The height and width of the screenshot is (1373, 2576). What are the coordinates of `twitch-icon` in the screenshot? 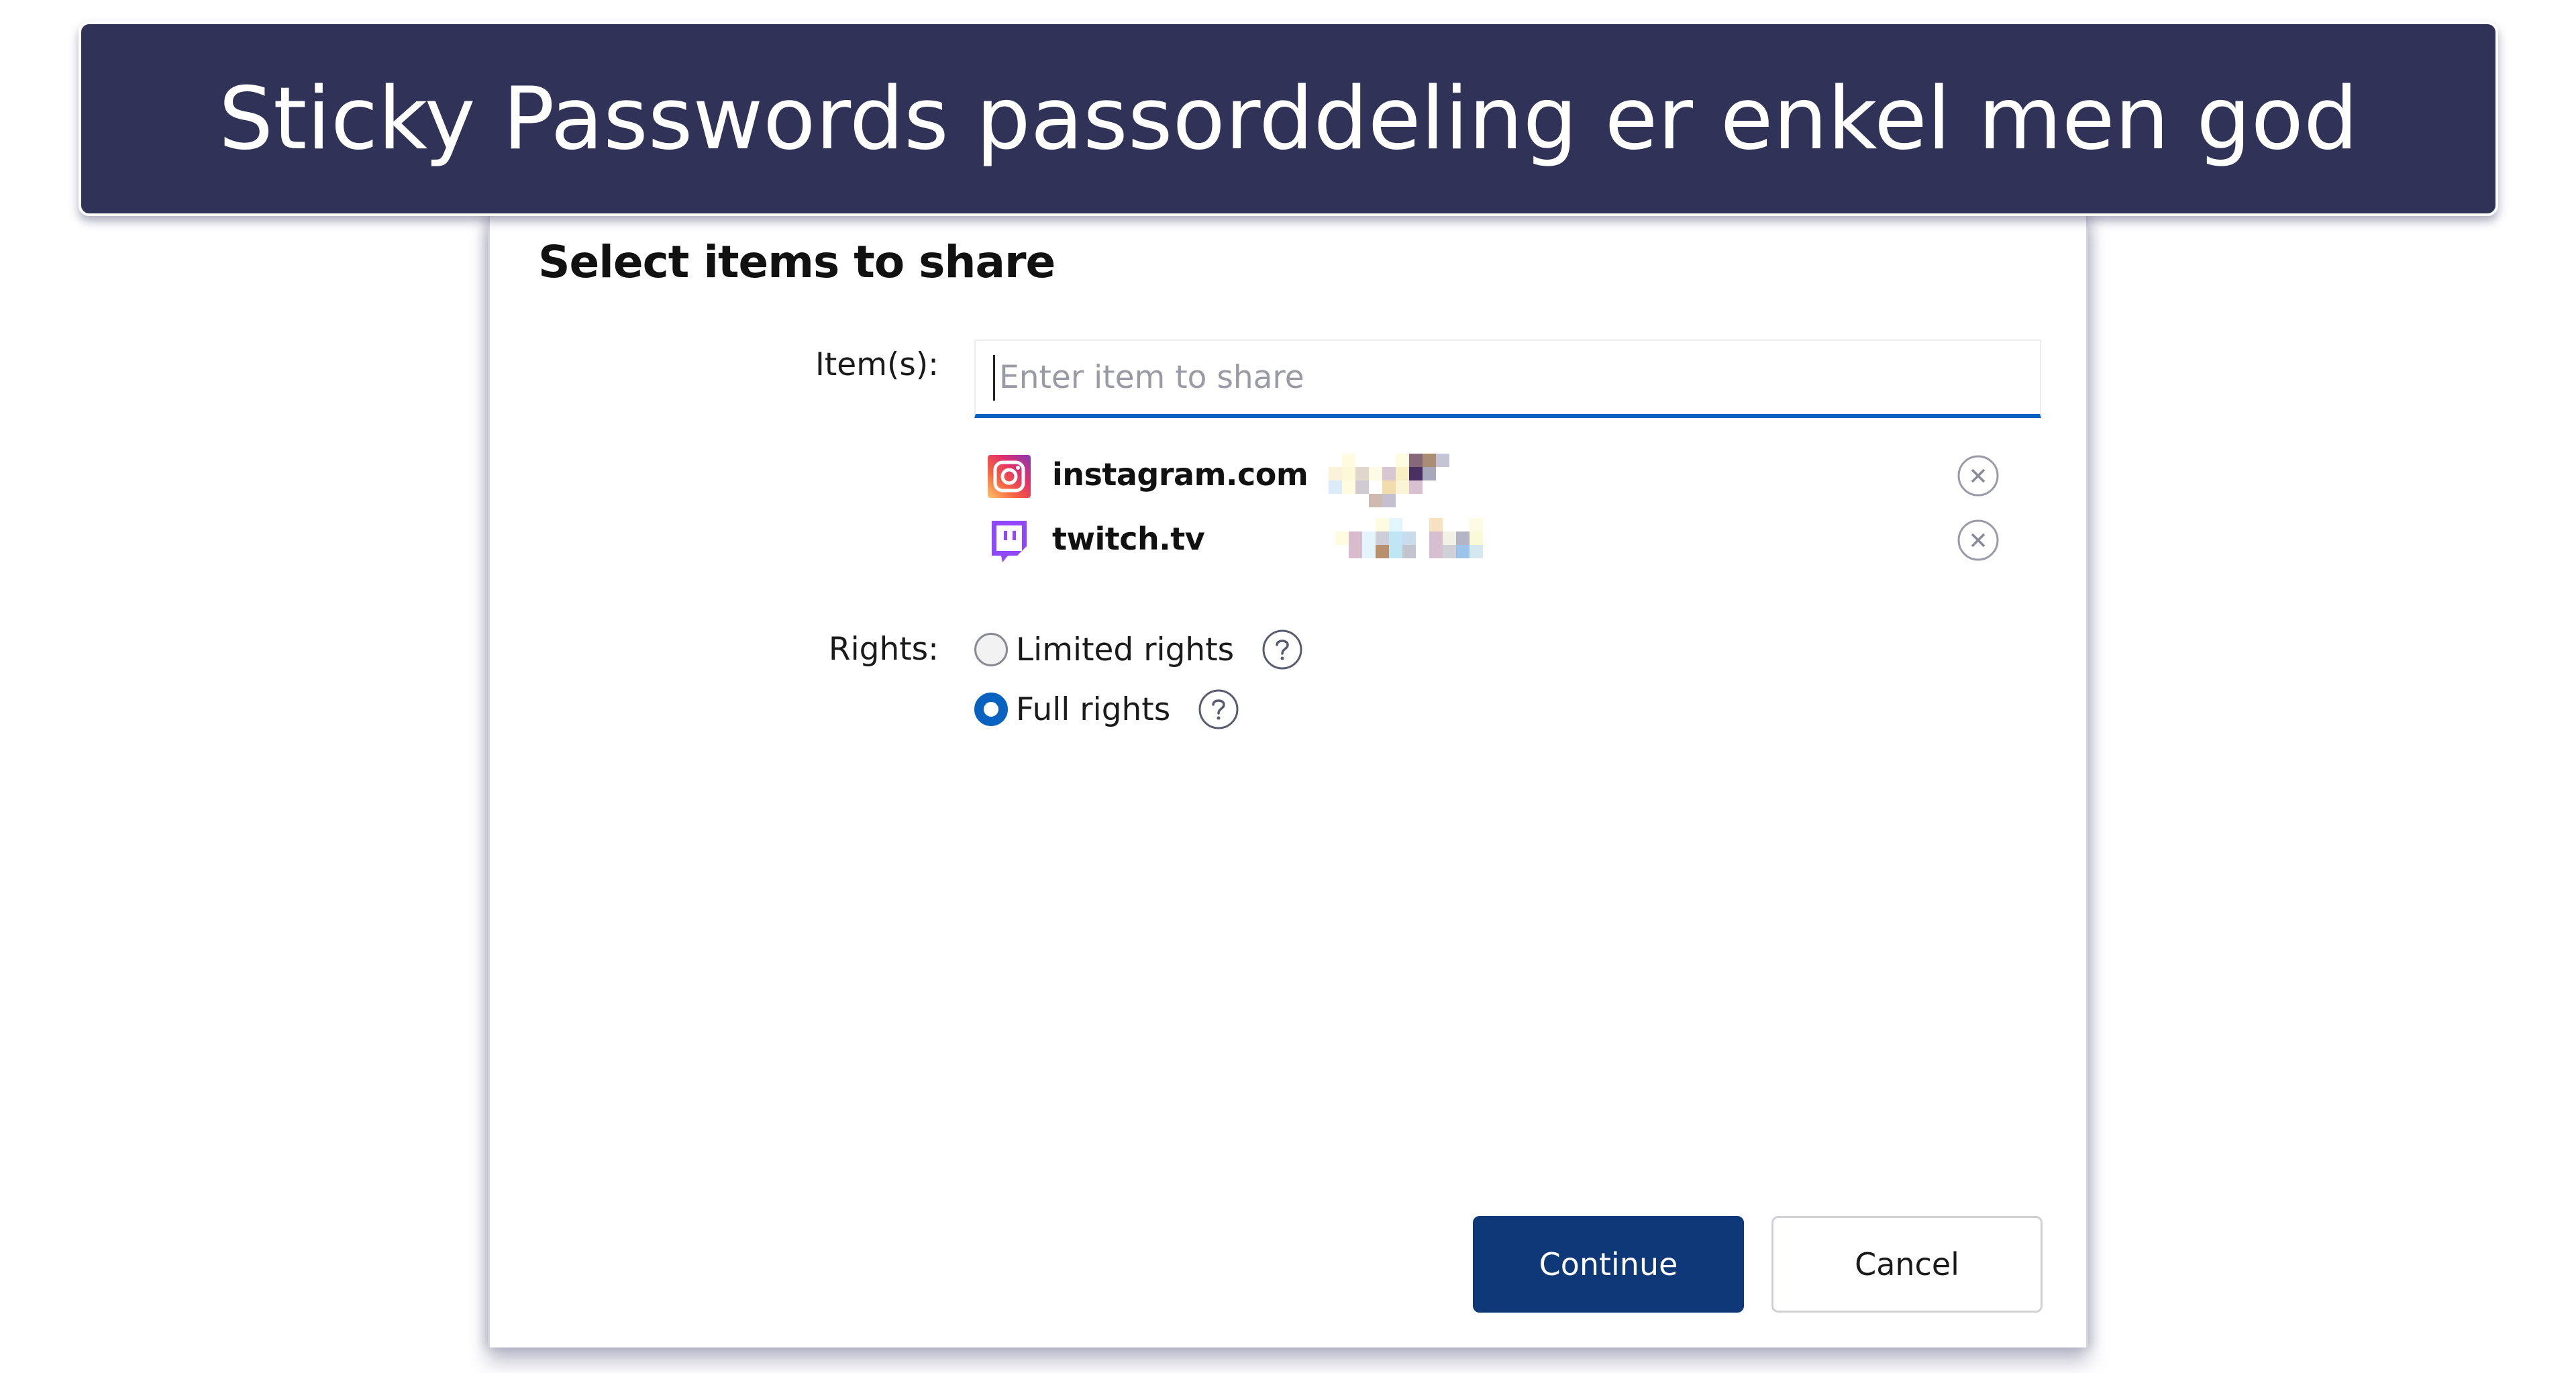 It's located at (1009, 541).